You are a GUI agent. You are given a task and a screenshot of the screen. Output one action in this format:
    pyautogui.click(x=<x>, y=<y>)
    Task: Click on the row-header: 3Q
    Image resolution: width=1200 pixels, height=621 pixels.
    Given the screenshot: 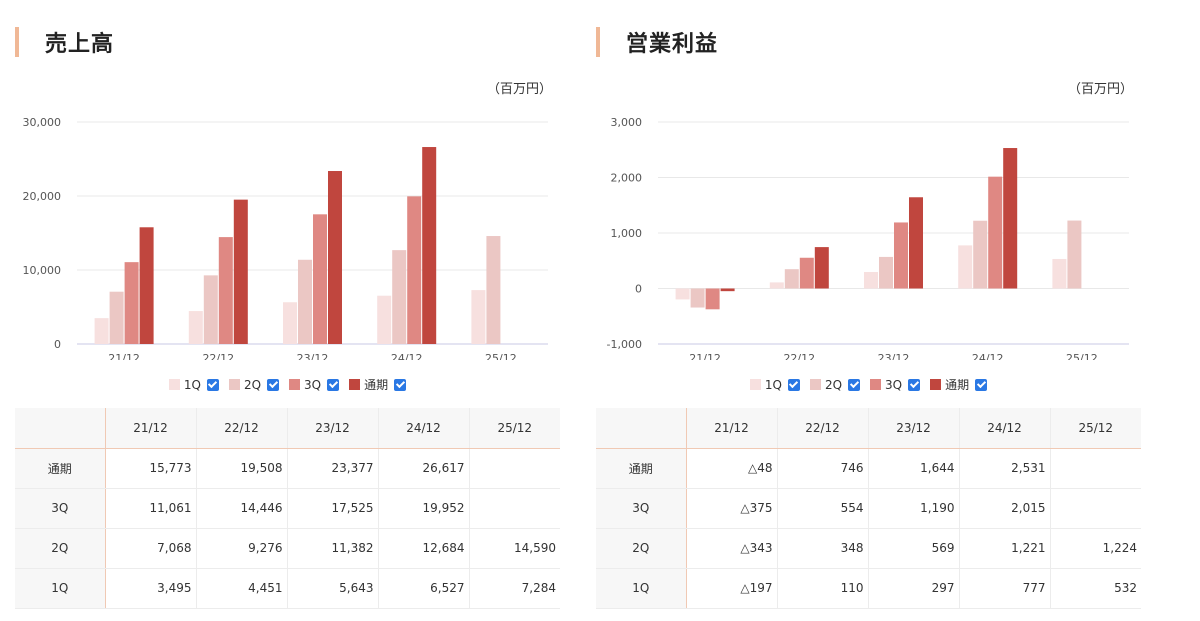 What is the action you would take?
    pyautogui.click(x=60, y=508)
    